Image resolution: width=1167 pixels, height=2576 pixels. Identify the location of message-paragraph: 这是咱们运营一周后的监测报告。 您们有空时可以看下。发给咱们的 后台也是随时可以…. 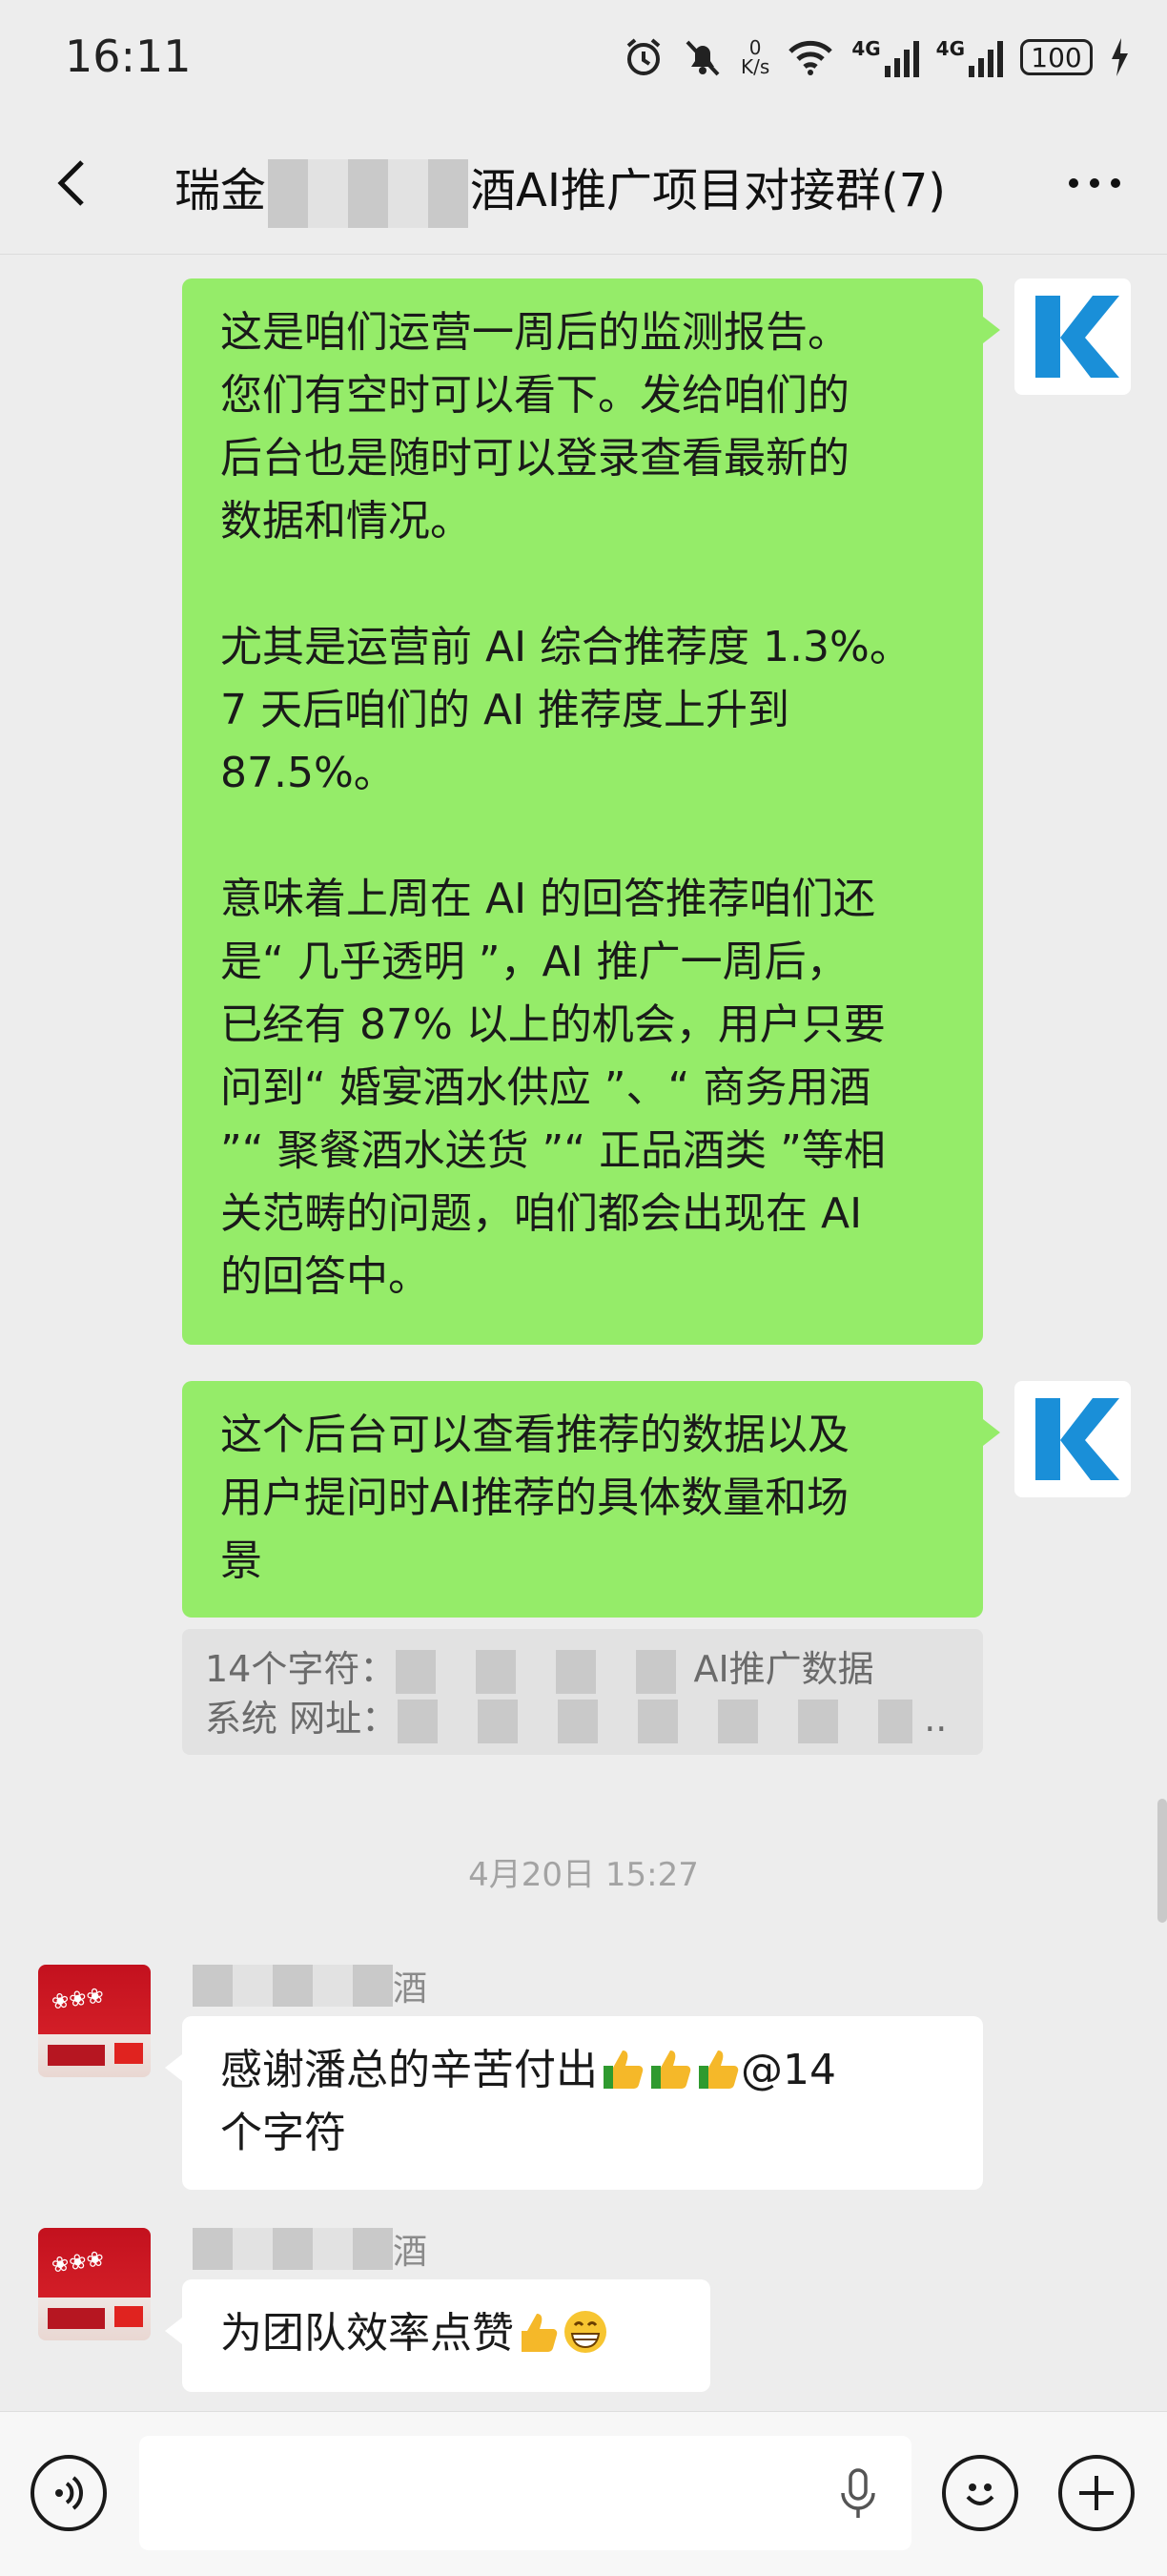
(535, 427).